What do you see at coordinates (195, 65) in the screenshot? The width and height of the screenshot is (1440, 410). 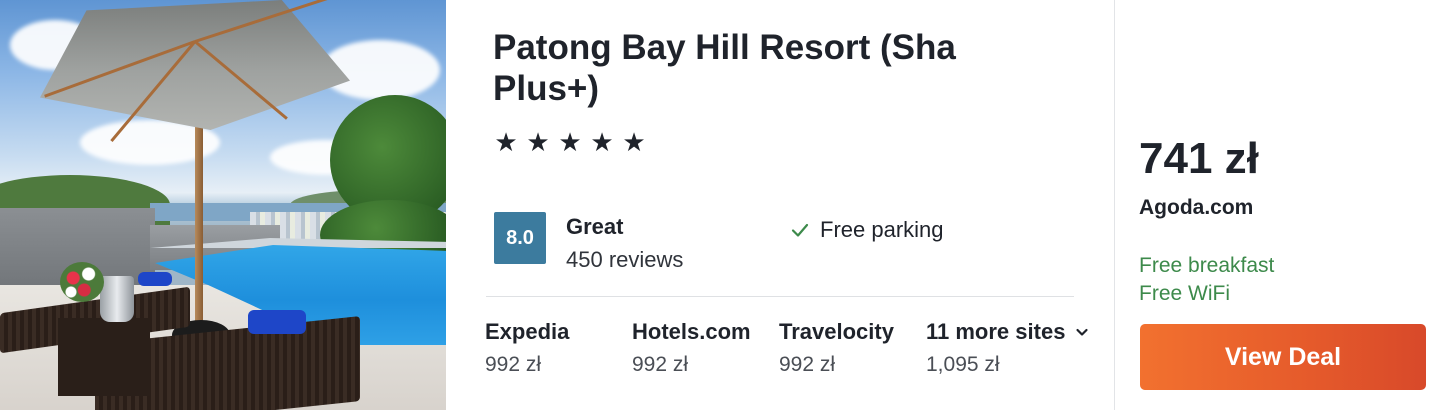 I see `photo-umbrella` at bounding box center [195, 65].